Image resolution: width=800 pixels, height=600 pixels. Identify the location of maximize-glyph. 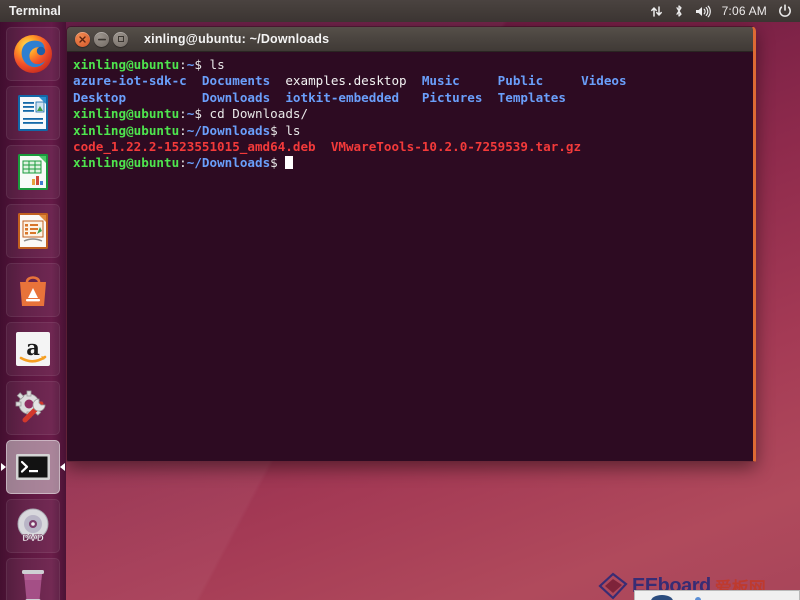
(120, 39).